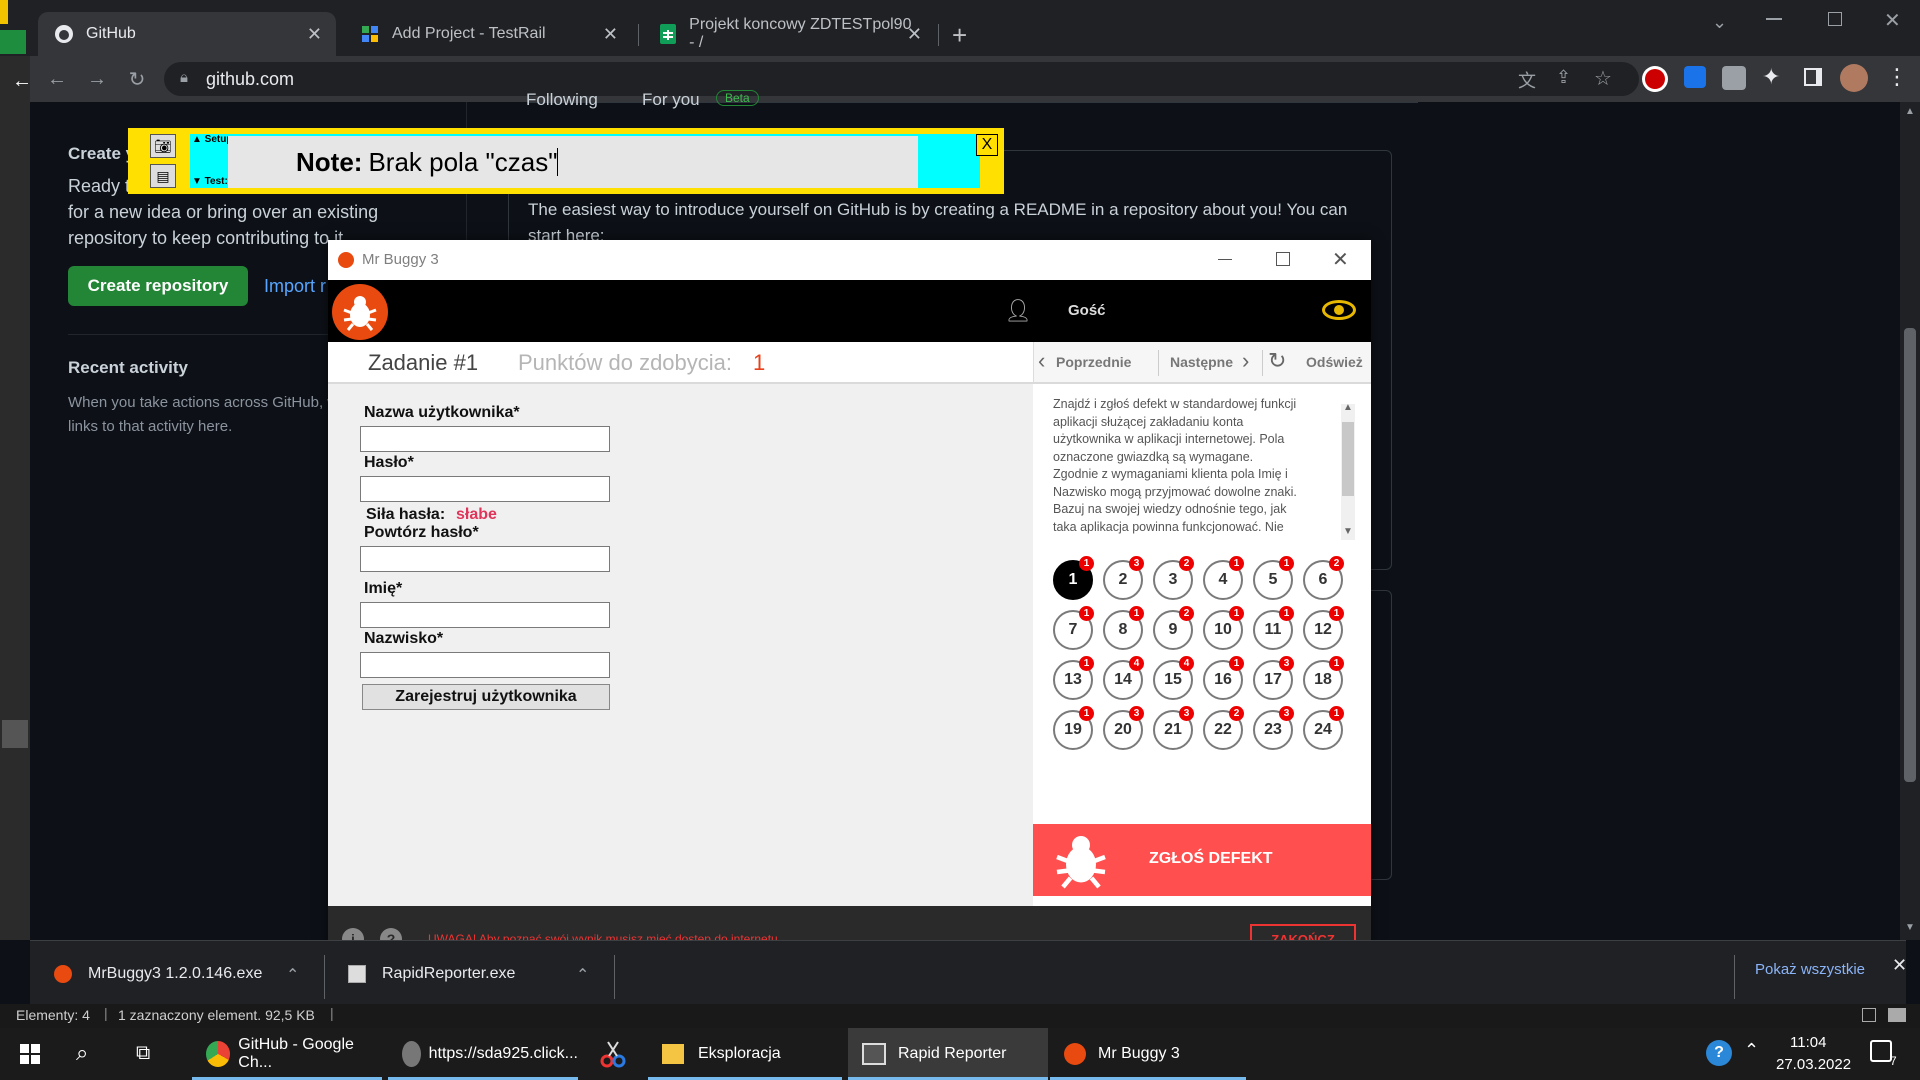 Image resolution: width=1920 pixels, height=1080 pixels. Describe the element at coordinates (1734, 977) in the screenshot. I see `download-divider` at that location.